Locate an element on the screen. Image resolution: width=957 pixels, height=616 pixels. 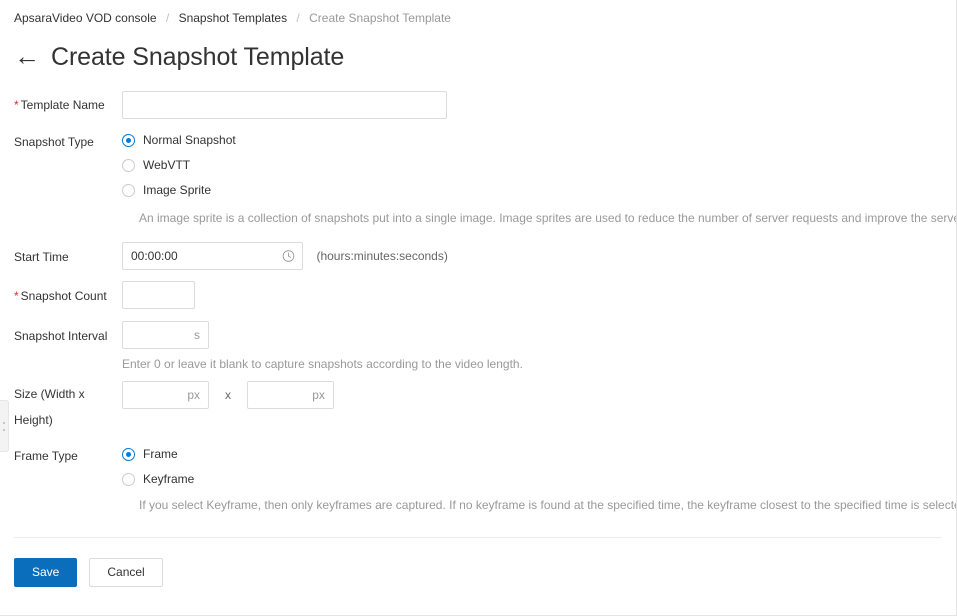
size-width-input is located at coordinates (165, 395).